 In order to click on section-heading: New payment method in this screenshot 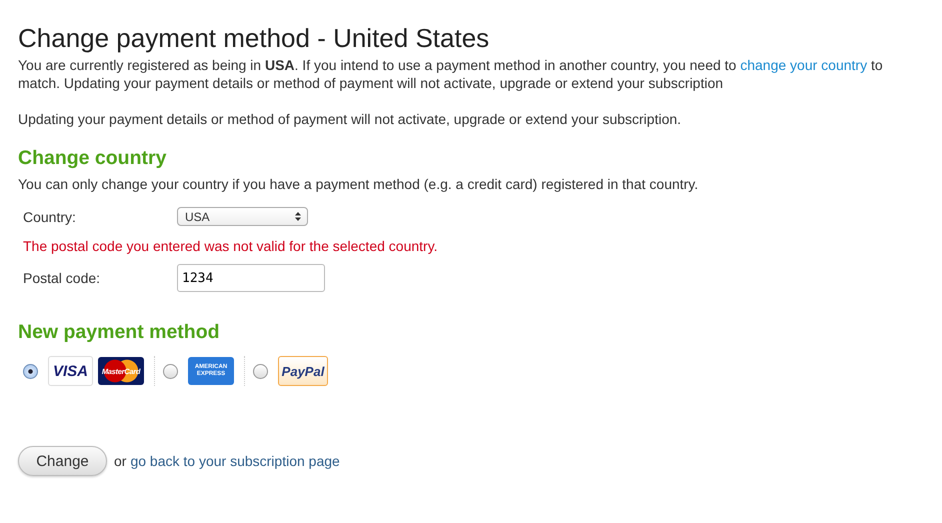, I will do `click(119, 332)`.